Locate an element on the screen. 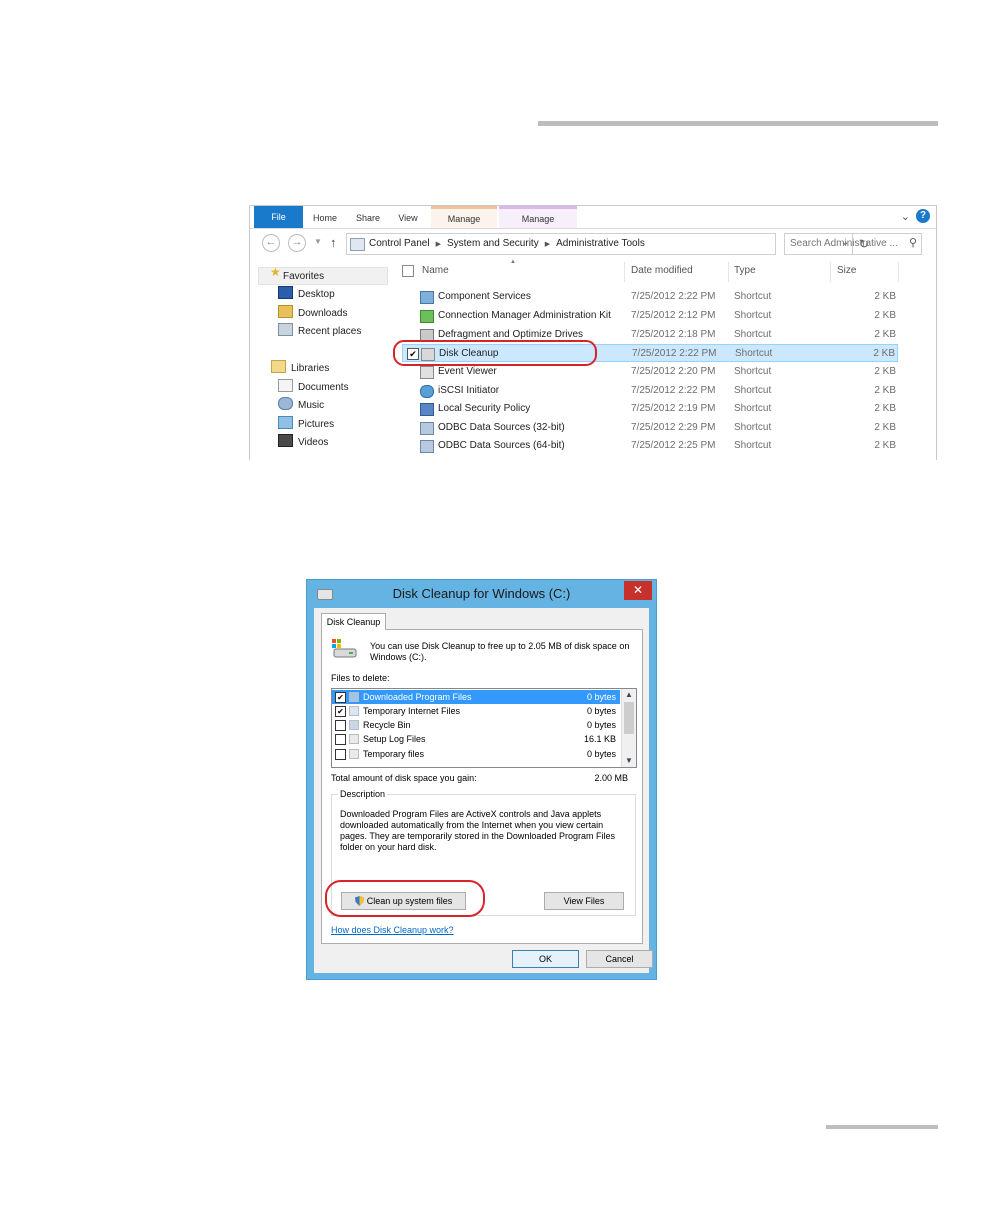 Image resolution: width=1008 pixels, height=1224 pixels. tab-disk-cleanup: Disk Cleanup is located at coordinates (353, 621).